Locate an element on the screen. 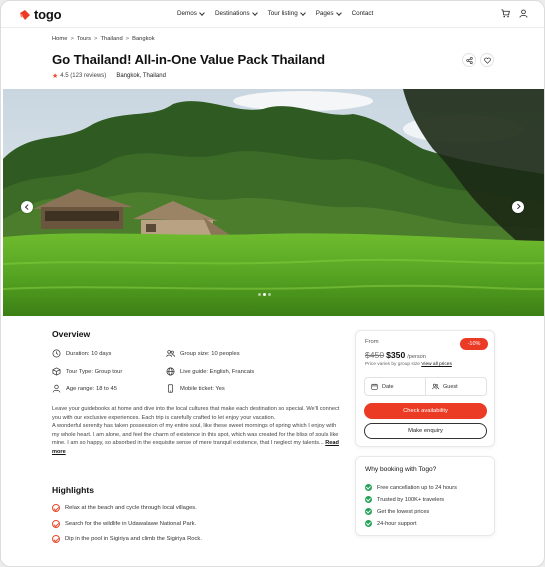 The width and height of the screenshot is (545, 567). heart-icon is located at coordinates (487, 60).